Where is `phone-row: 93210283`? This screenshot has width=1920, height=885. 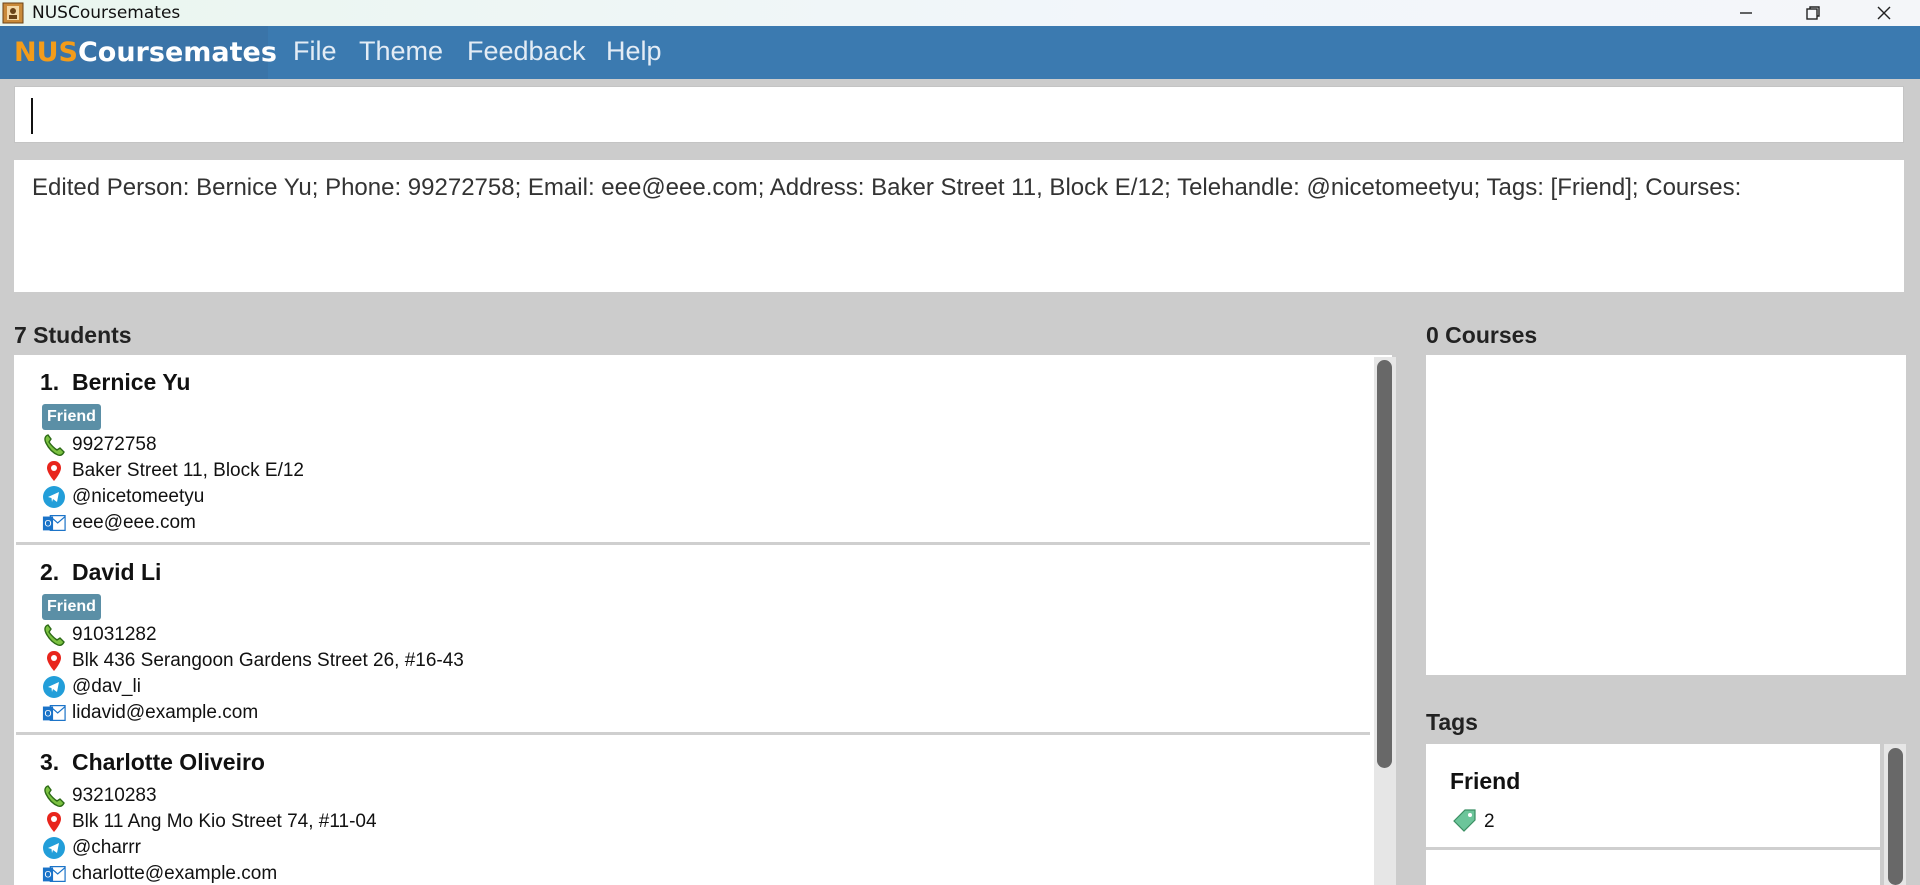 phone-row: 93210283 is located at coordinates (99, 796).